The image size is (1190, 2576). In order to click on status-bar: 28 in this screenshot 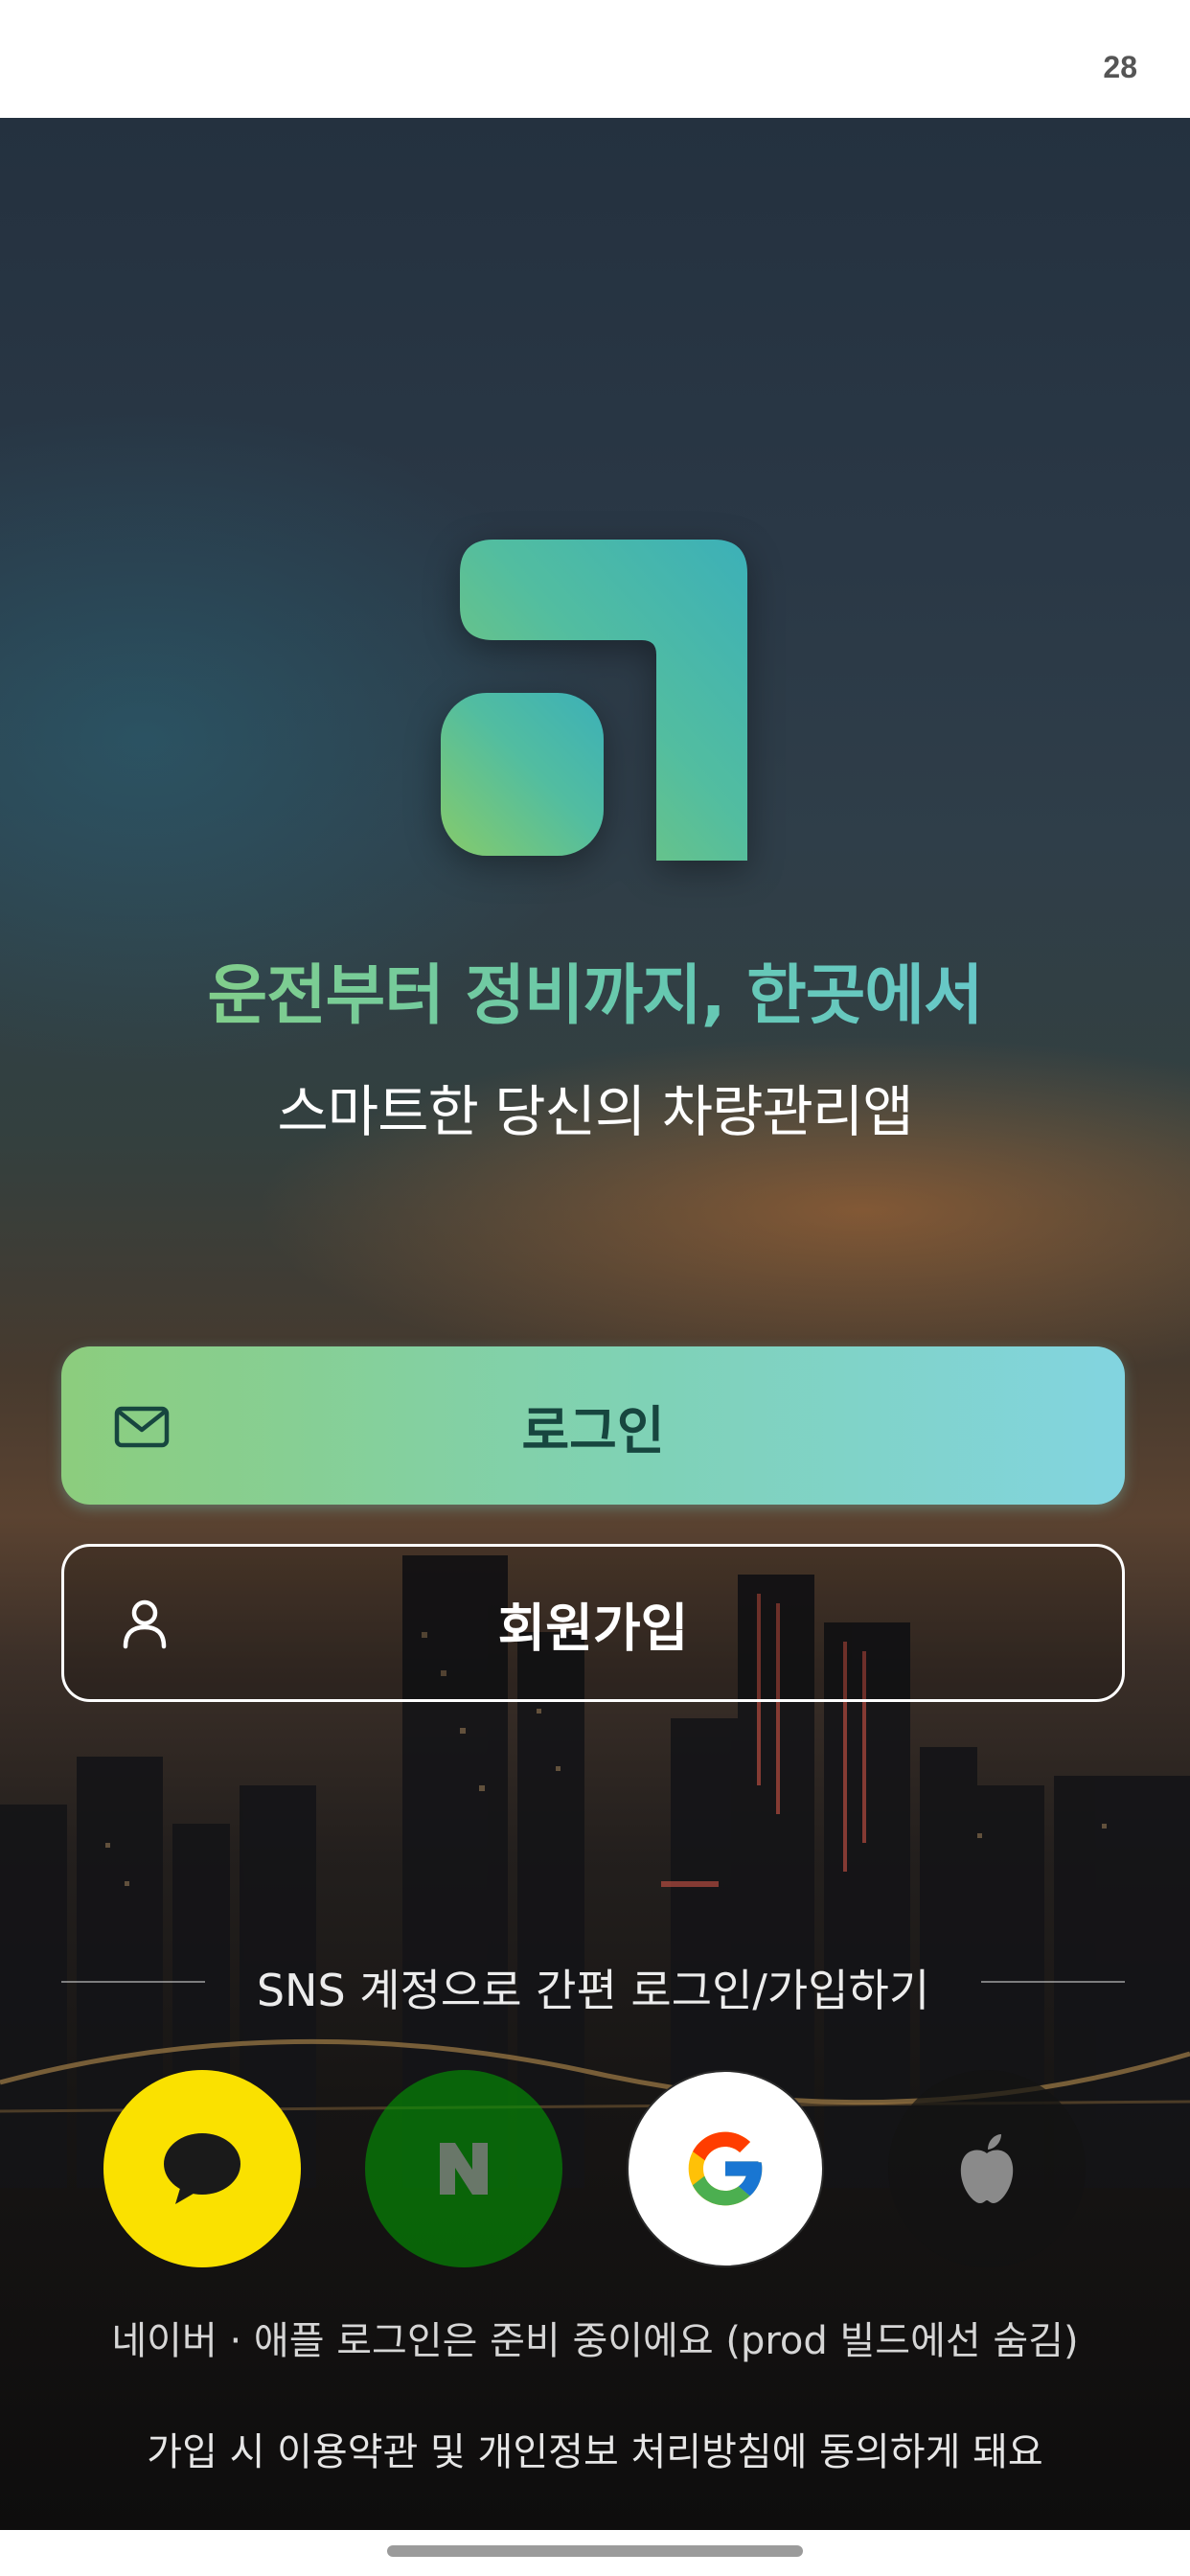, I will do `click(595, 59)`.